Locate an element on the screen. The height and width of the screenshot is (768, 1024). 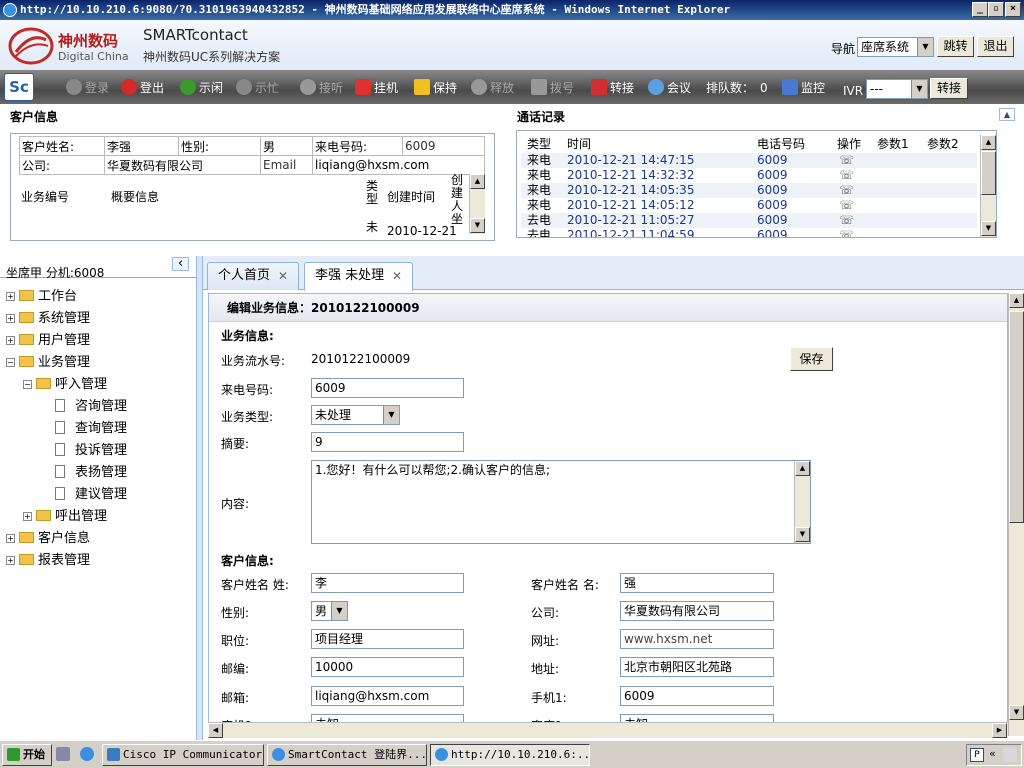
call-record-row: 去电 2010-12-21 11:04:59 6009 ☏ is located at coordinates (749, 232).